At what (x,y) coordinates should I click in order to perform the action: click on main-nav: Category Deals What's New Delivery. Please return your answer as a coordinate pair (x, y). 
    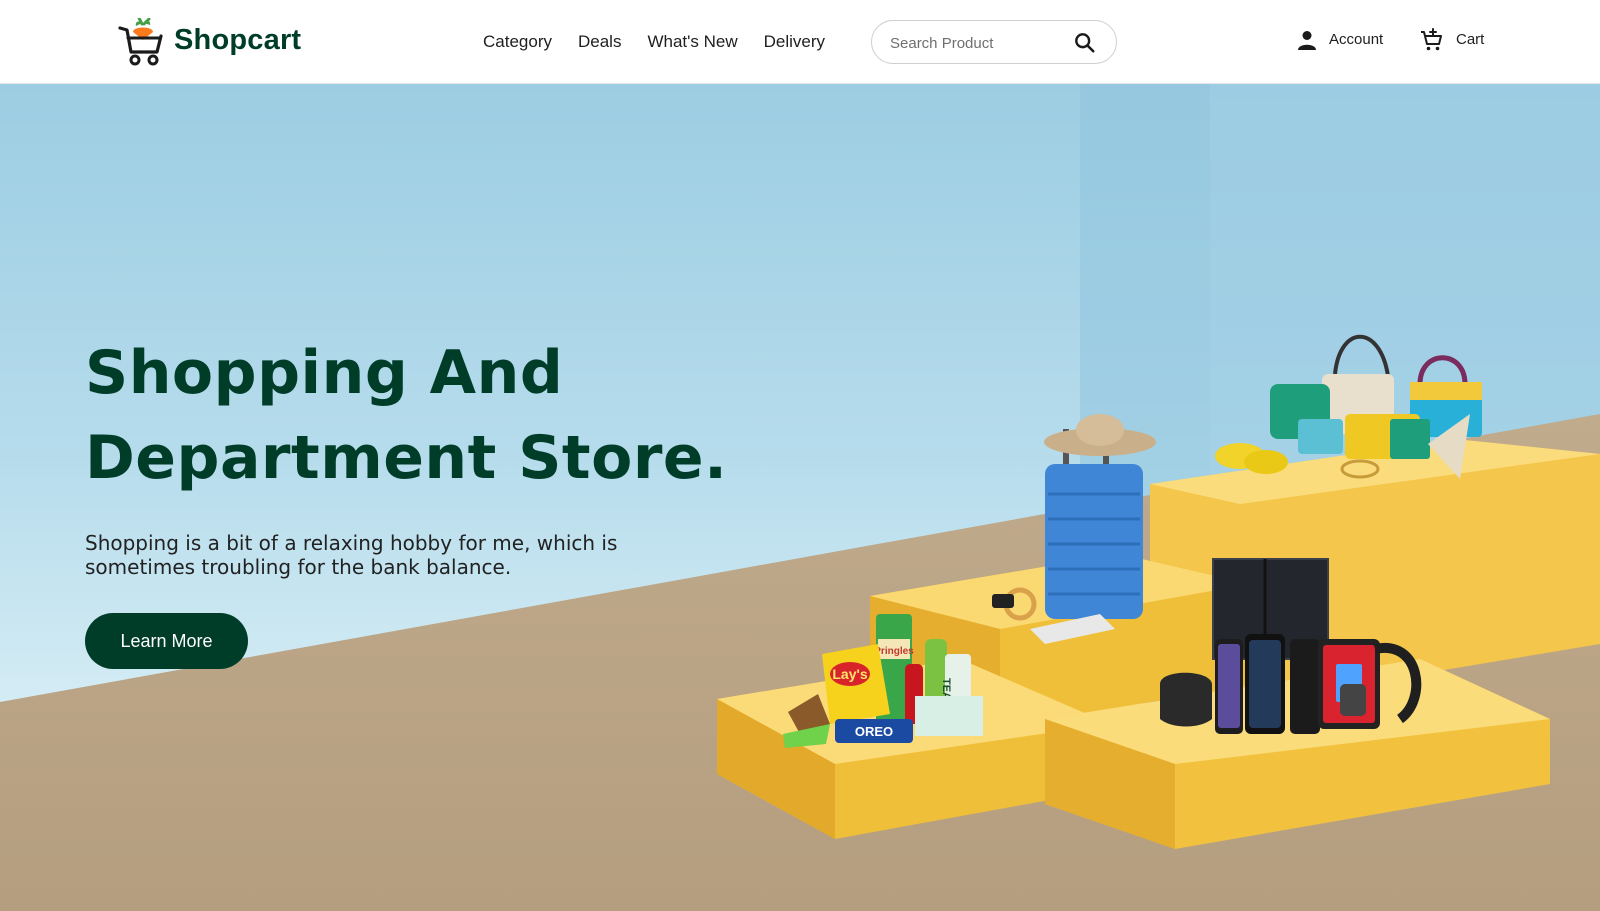
    Looking at the image, I should click on (667, 42).